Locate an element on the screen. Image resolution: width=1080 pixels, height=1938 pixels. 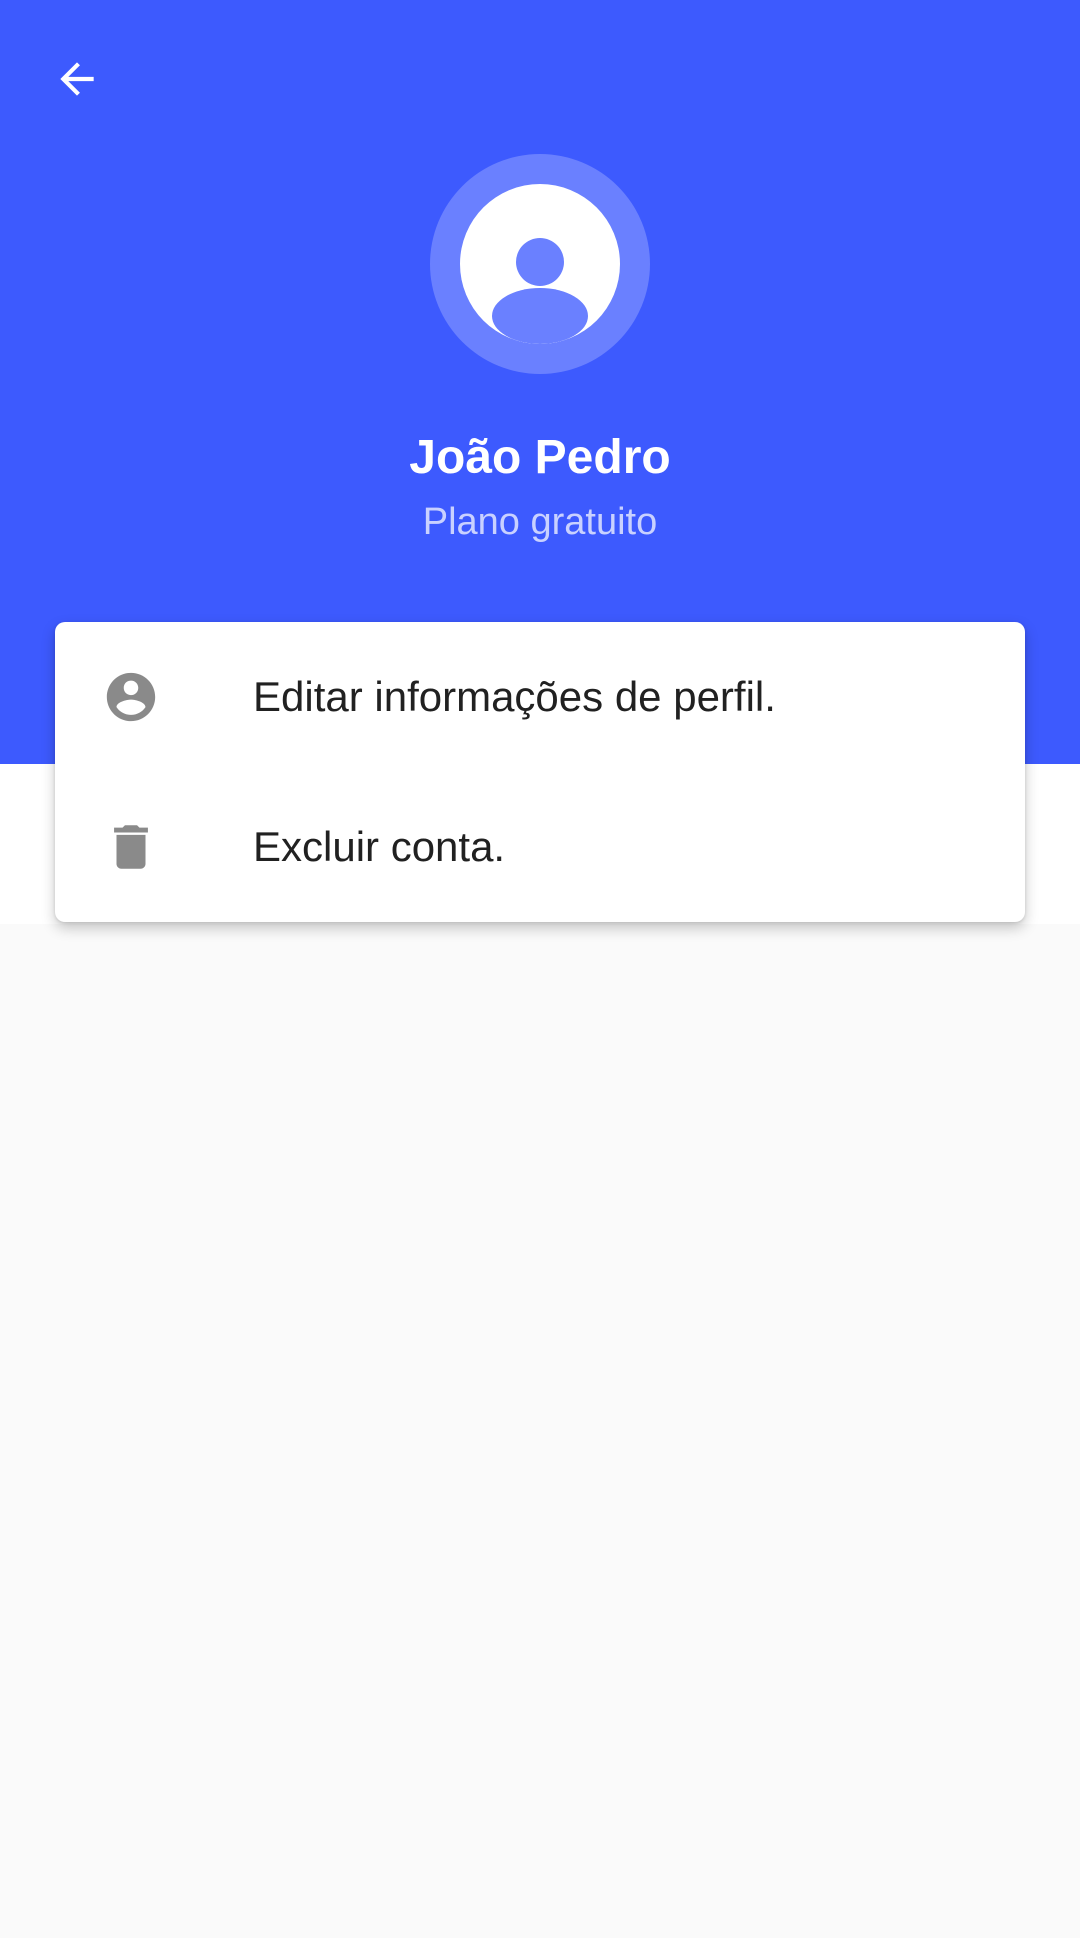
avatar is located at coordinates (540, 264).